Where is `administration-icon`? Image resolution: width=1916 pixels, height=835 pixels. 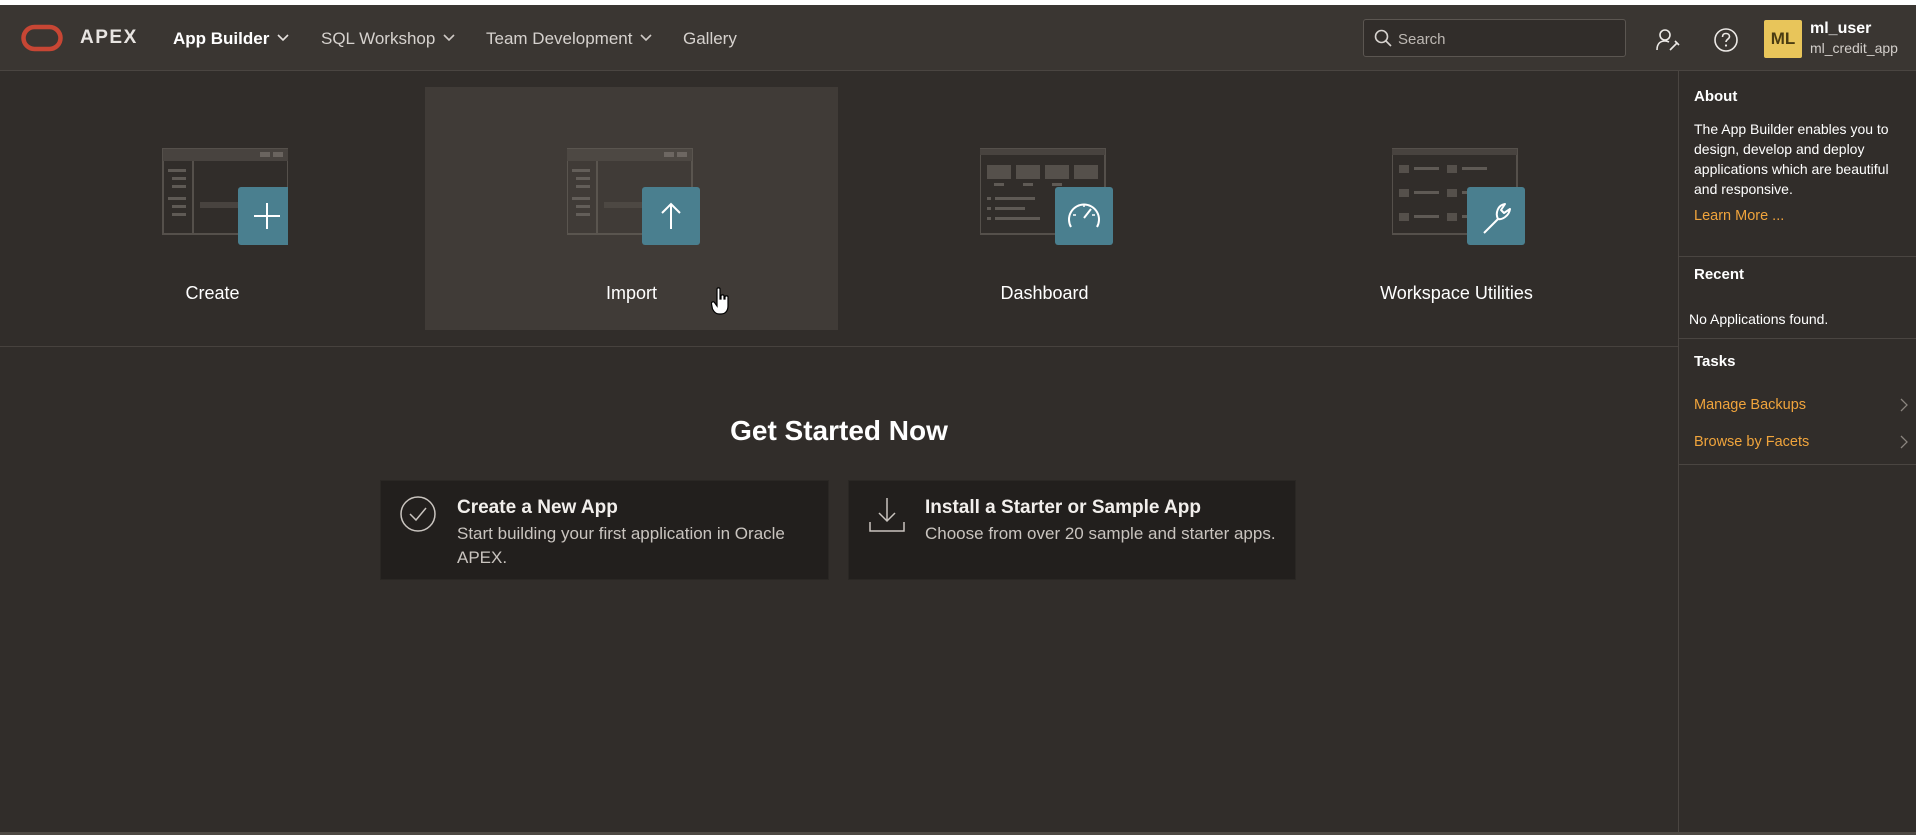 administration-icon is located at coordinates (1668, 40).